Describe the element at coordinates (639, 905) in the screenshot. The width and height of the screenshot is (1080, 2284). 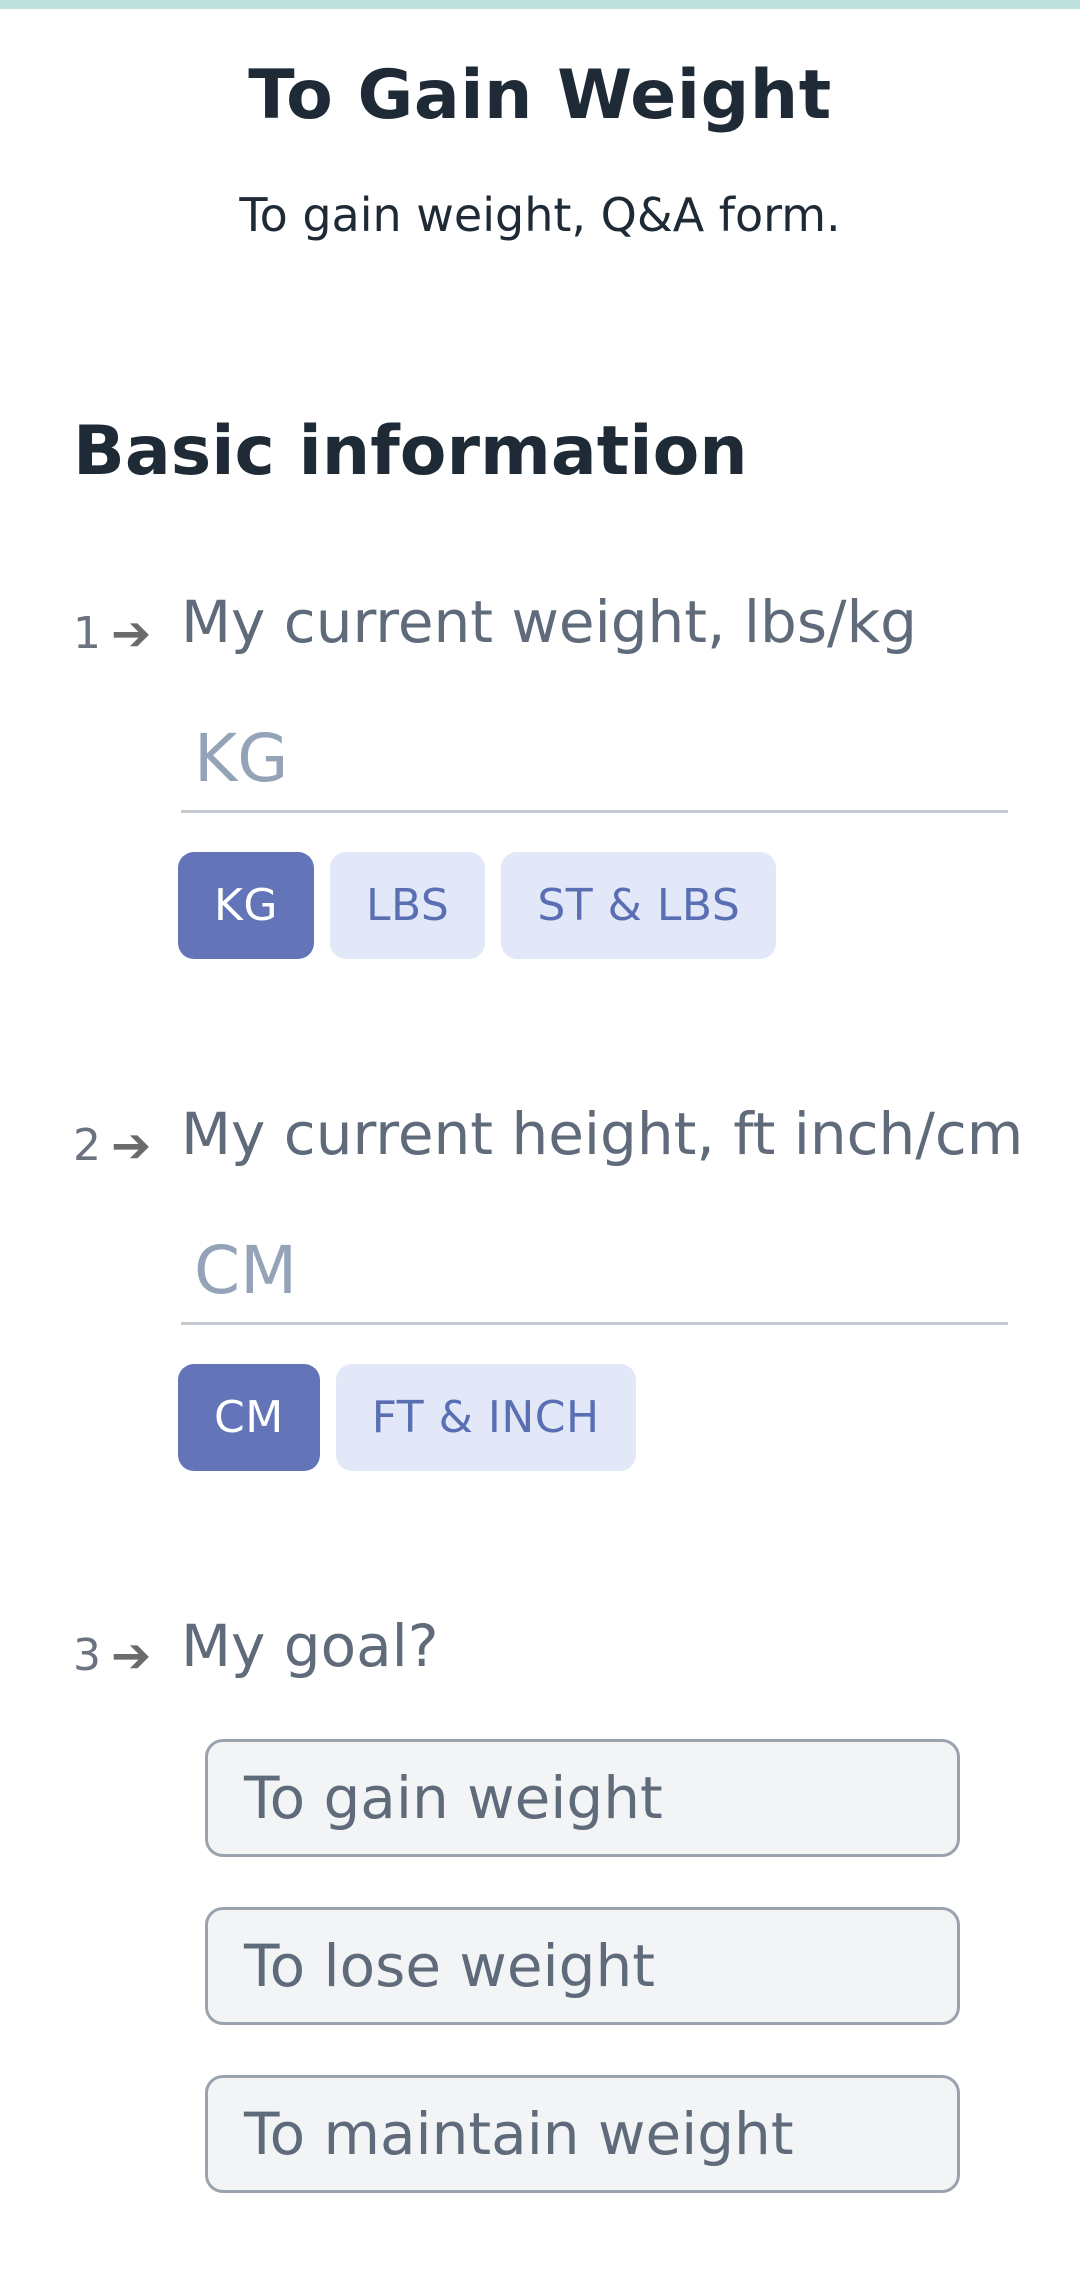
I see `unit-st-lbs-button: ST & LBS` at that location.